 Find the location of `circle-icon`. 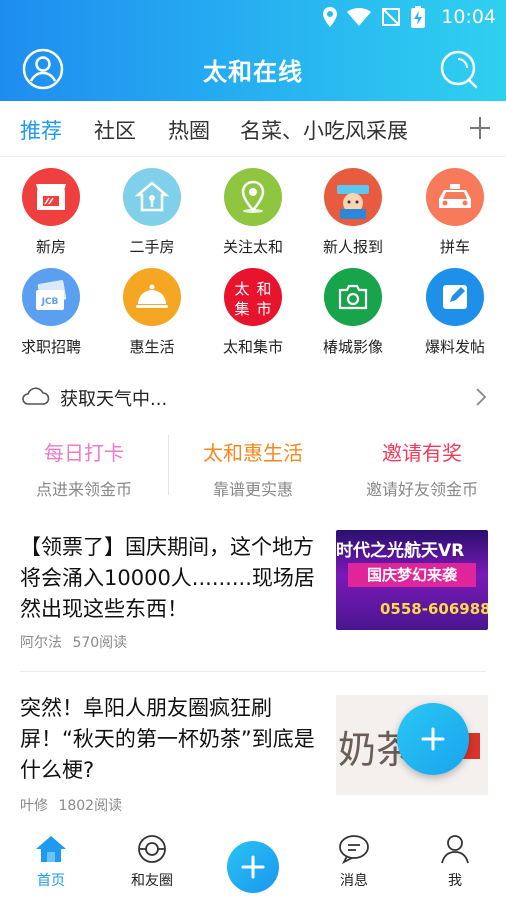

circle-icon is located at coordinates (152, 849).